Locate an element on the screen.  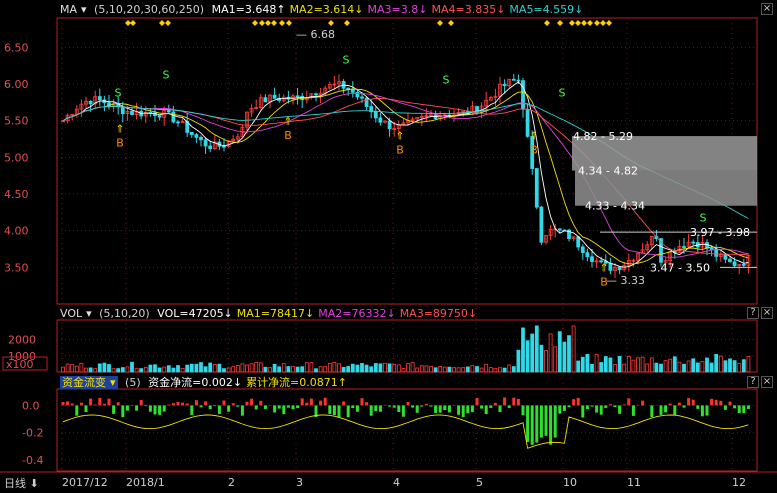
vol-panel-frame is located at coordinates (407, 346).